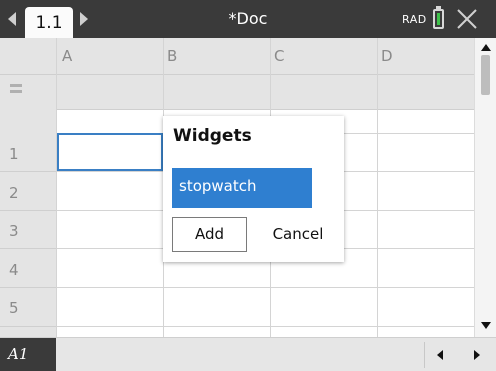  What do you see at coordinates (237, 92) in the screenshot?
I see `formula-row` at bounding box center [237, 92].